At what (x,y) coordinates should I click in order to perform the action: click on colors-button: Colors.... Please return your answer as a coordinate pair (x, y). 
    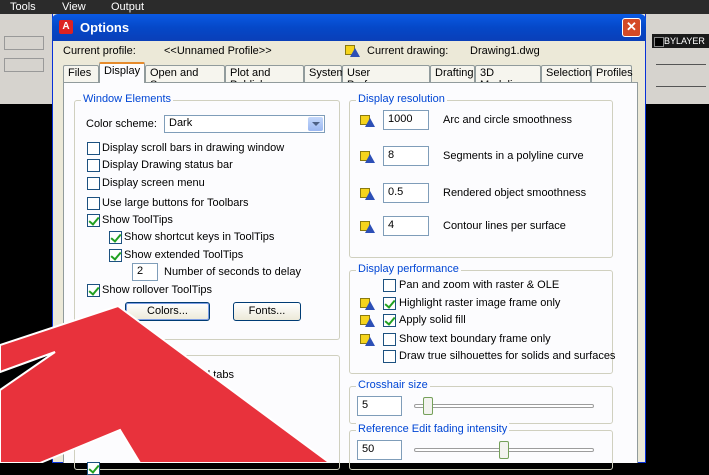
    Looking at the image, I should click on (167, 311).